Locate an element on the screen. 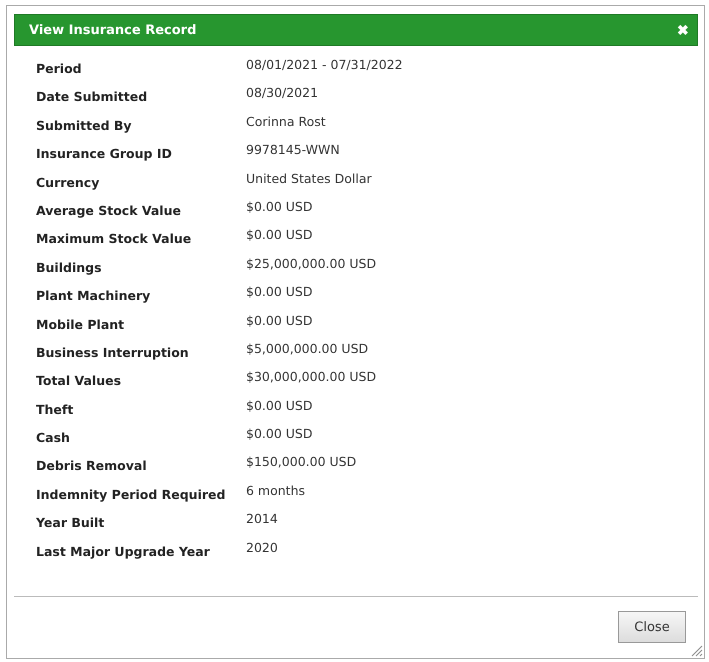 This screenshot has height=662, width=709. field-value: 9978145-WWN is located at coordinates (293, 149).